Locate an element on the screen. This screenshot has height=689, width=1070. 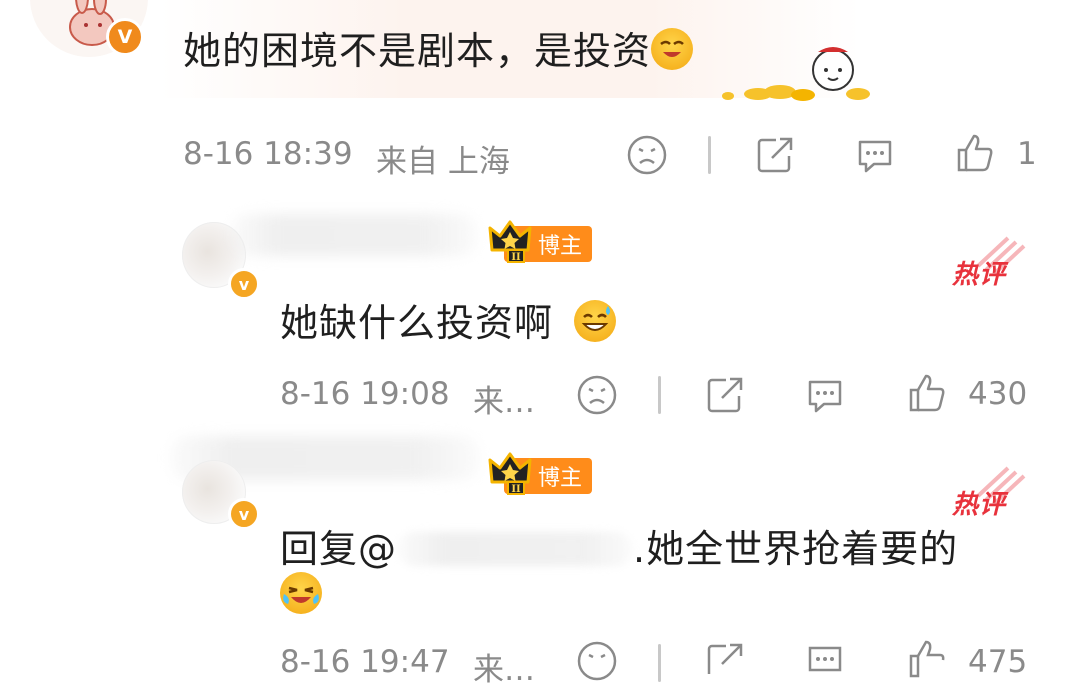
comment-text: 她的困境不是剧本，是投资 is located at coordinates (438, 47).